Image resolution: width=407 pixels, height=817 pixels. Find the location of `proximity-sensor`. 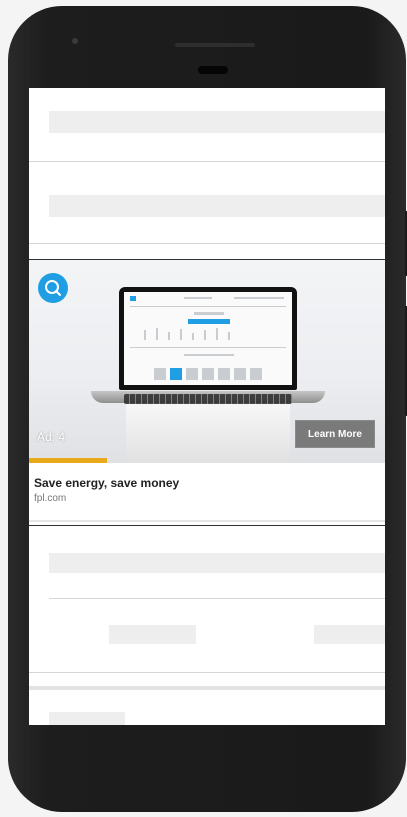

proximity-sensor is located at coordinates (213, 70).